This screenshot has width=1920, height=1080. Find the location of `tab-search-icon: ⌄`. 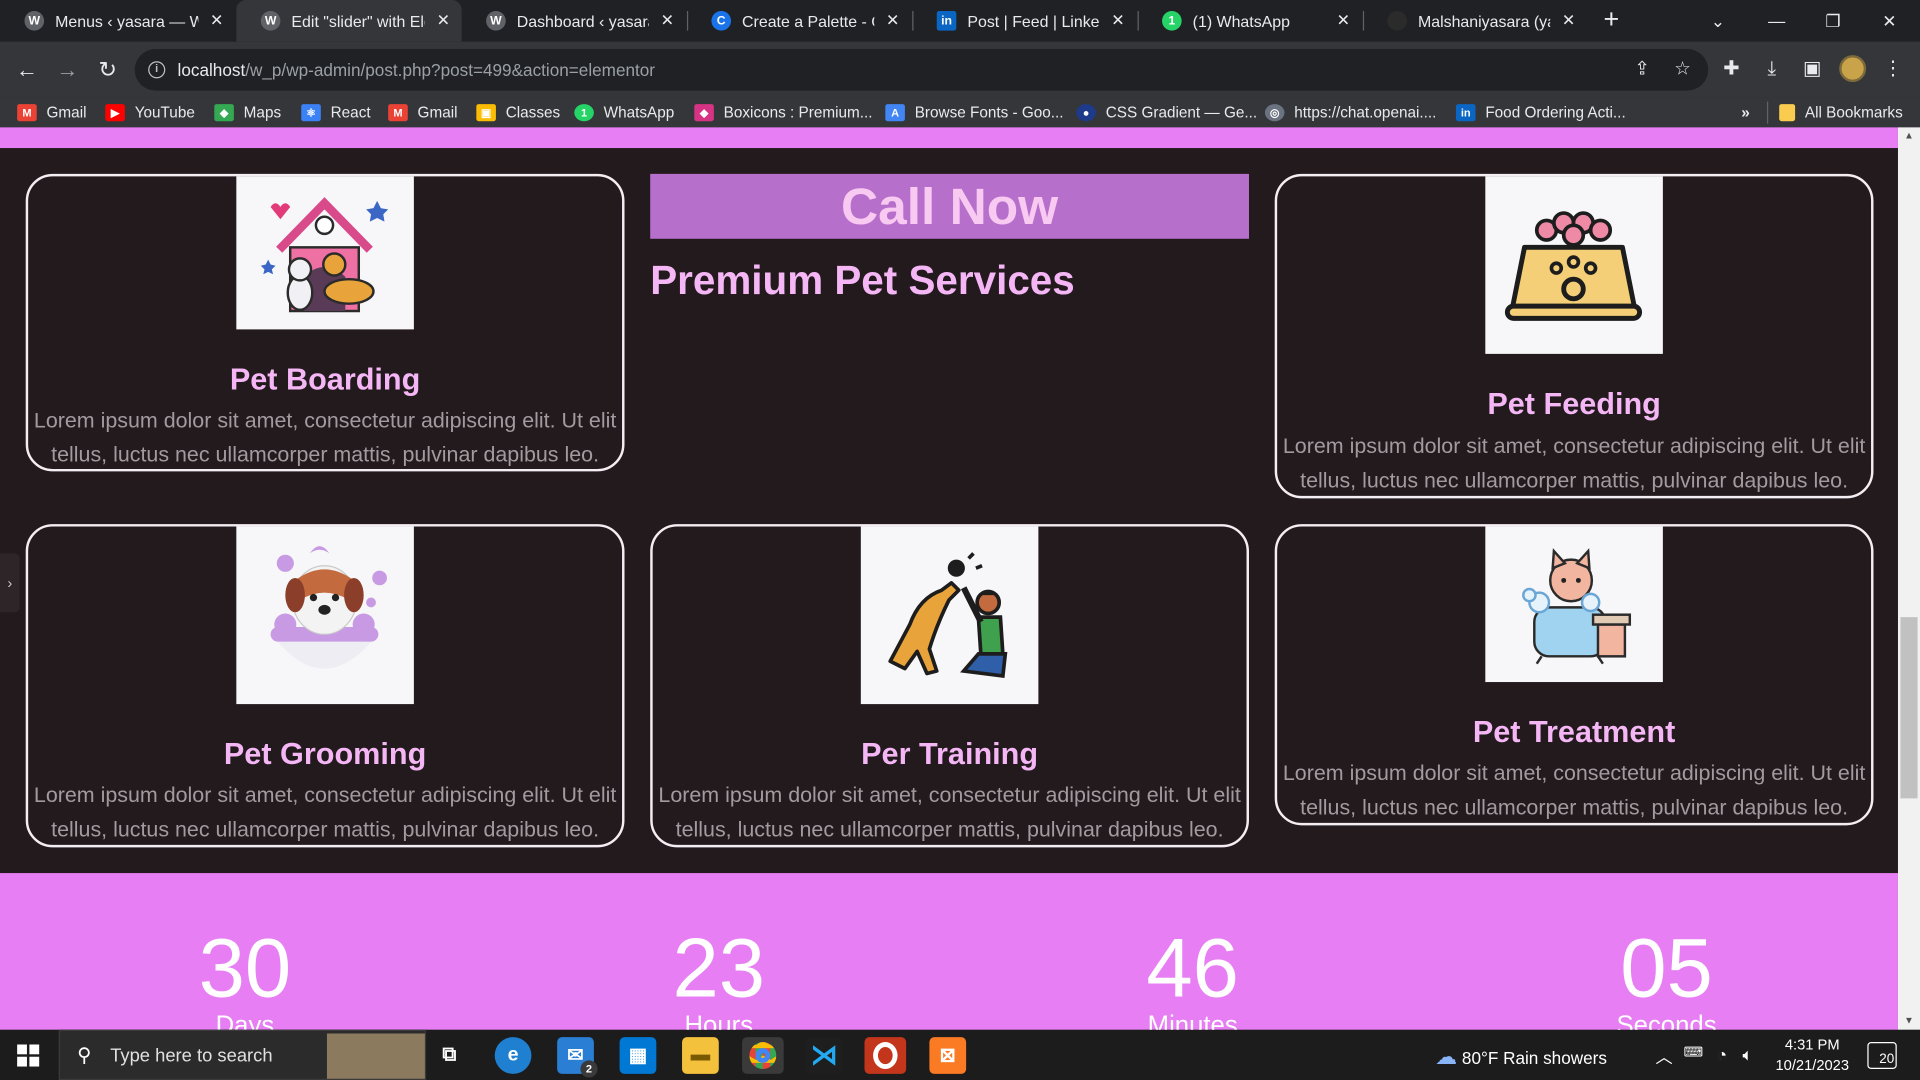

tab-search-icon: ⌄ is located at coordinates (1718, 21).